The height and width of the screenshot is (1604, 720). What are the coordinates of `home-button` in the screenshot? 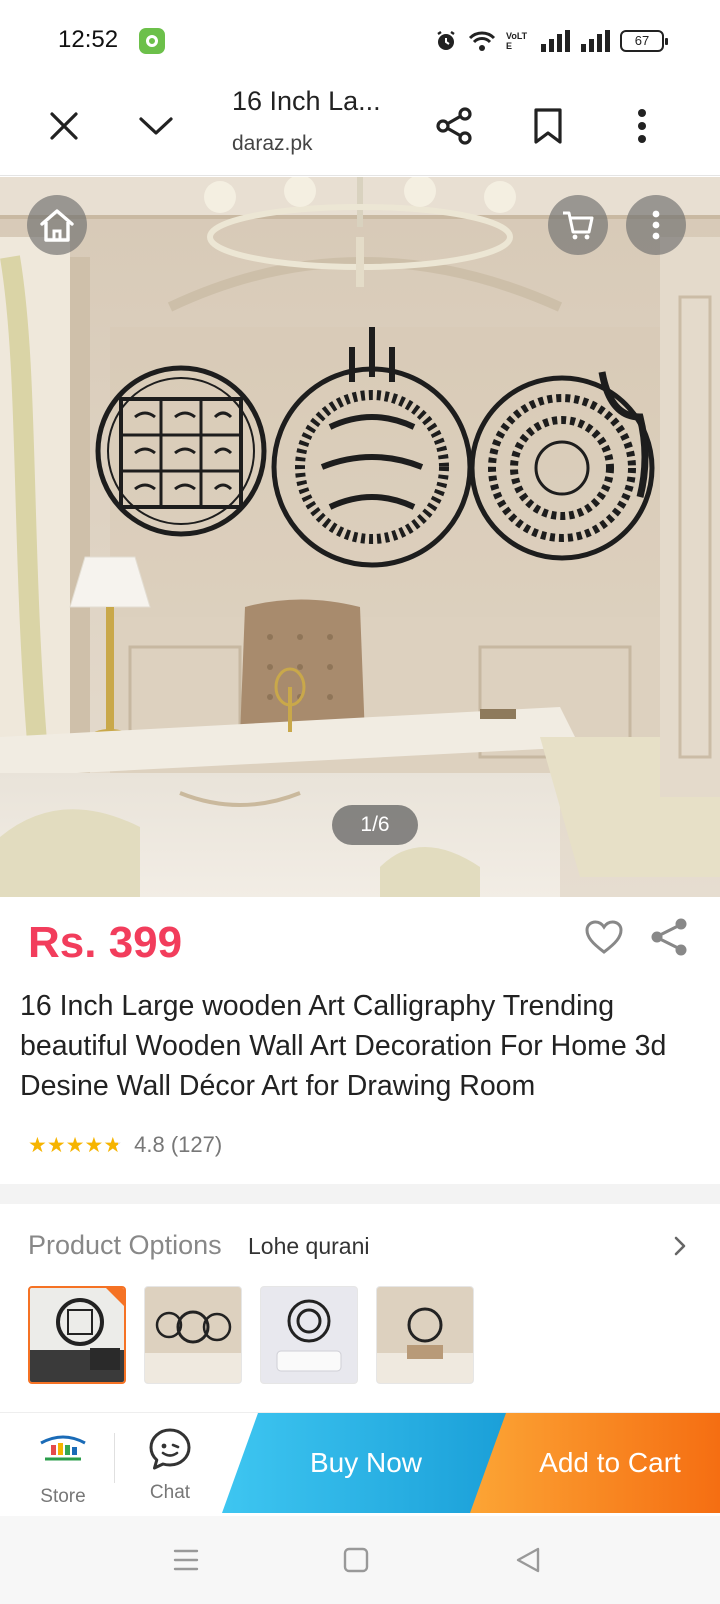 It's located at (57, 225).